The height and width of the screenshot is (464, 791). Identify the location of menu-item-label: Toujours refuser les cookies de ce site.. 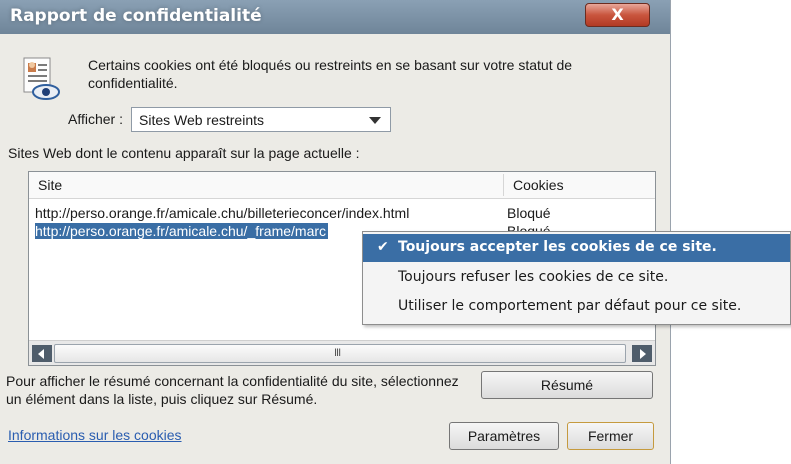
(533, 277).